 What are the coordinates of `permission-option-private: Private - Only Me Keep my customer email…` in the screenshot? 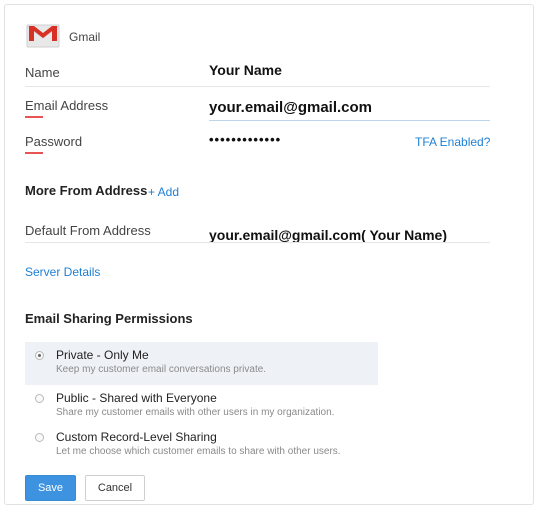 It's located at (201, 363).